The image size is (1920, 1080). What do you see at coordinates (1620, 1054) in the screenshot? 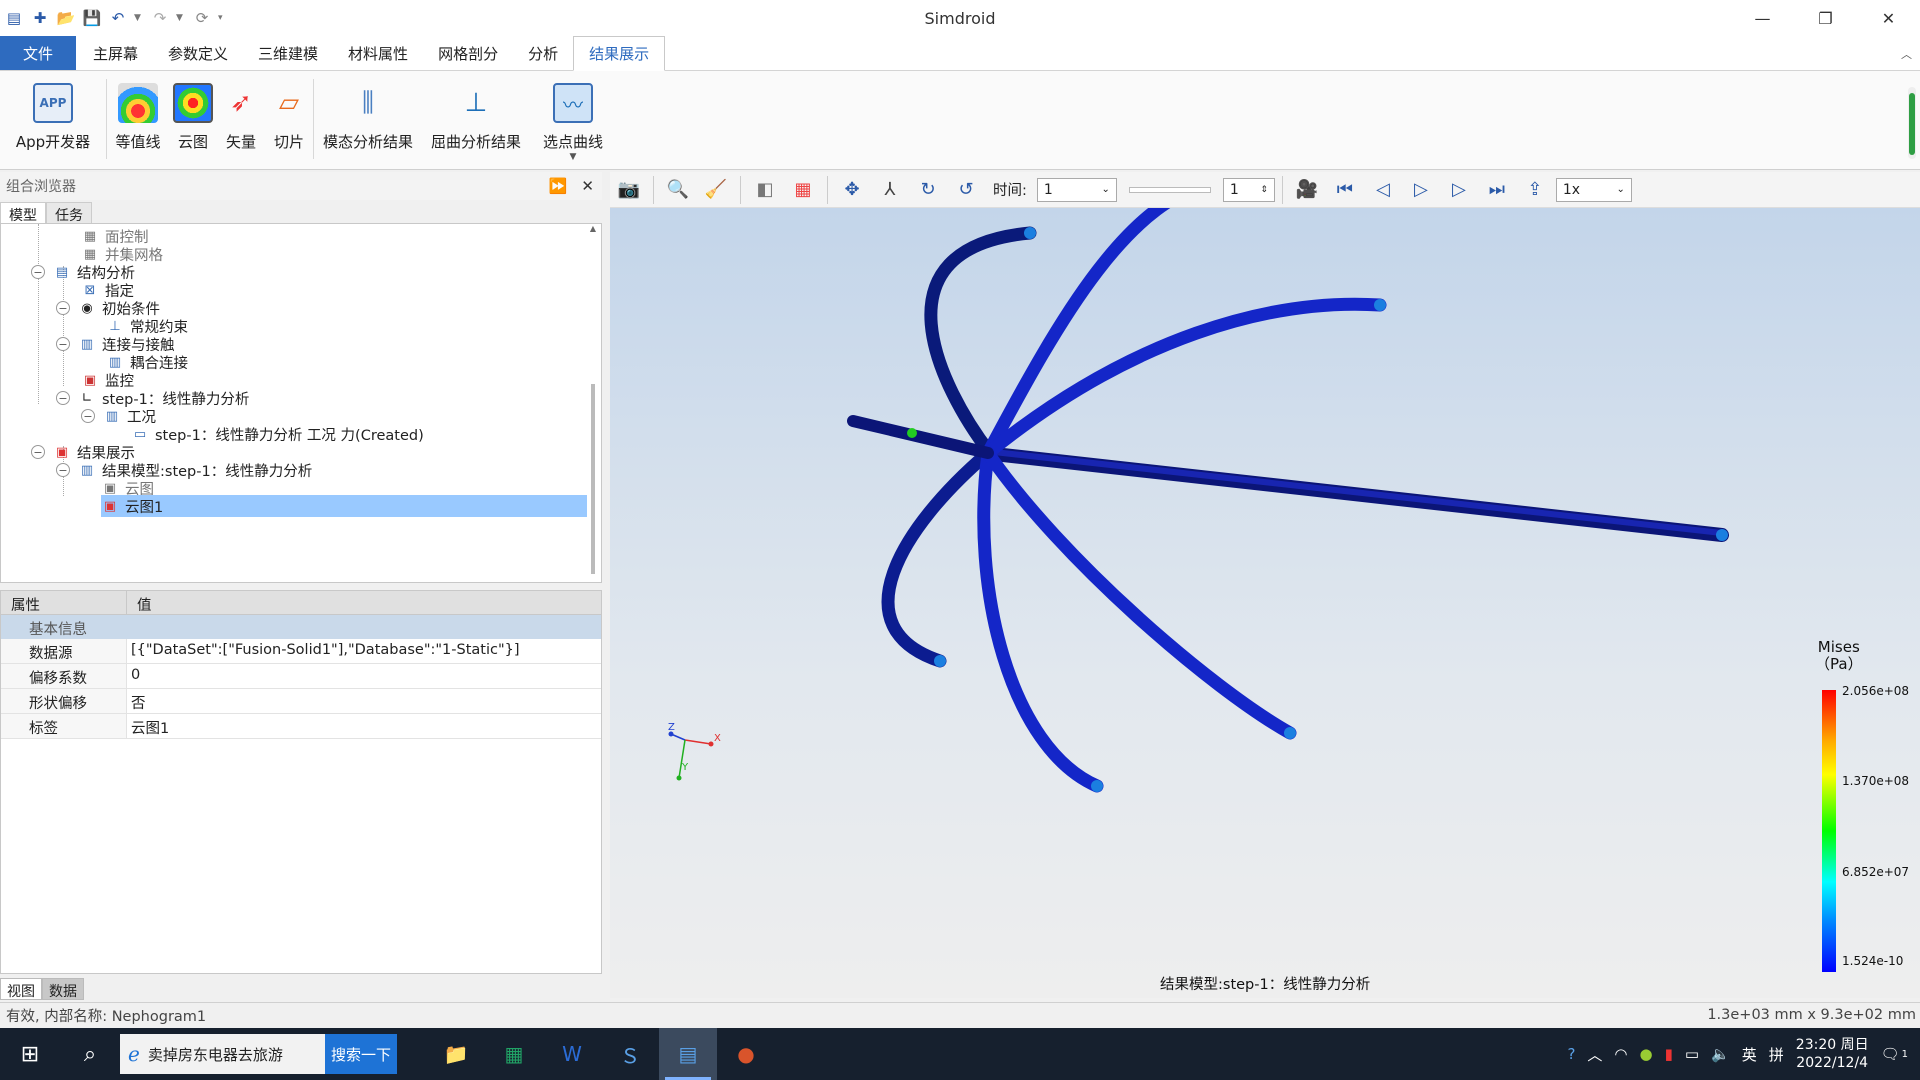
I see `wifi-icon: ◠` at bounding box center [1620, 1054].